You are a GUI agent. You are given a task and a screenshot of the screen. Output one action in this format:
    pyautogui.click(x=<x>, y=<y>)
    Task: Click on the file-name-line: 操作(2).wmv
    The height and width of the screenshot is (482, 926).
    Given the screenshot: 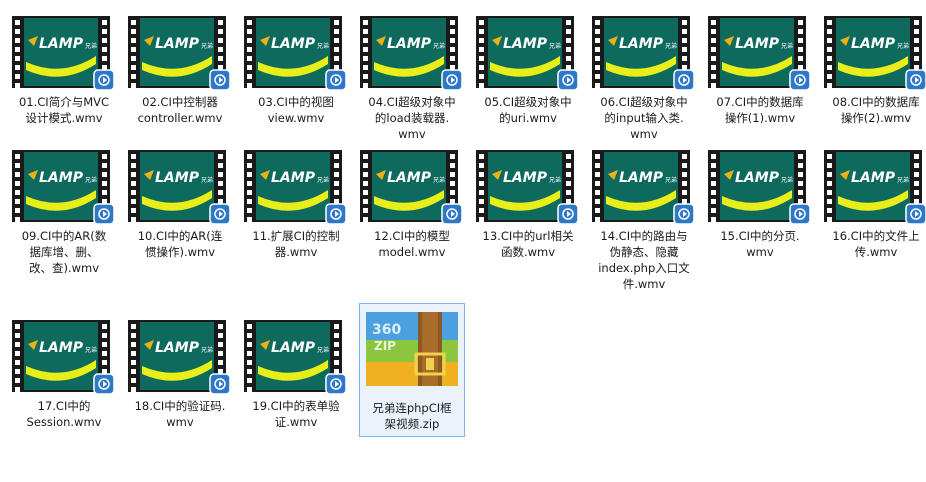 What is the action you would take?
    pyautogui.click(x=876, y=118)
    